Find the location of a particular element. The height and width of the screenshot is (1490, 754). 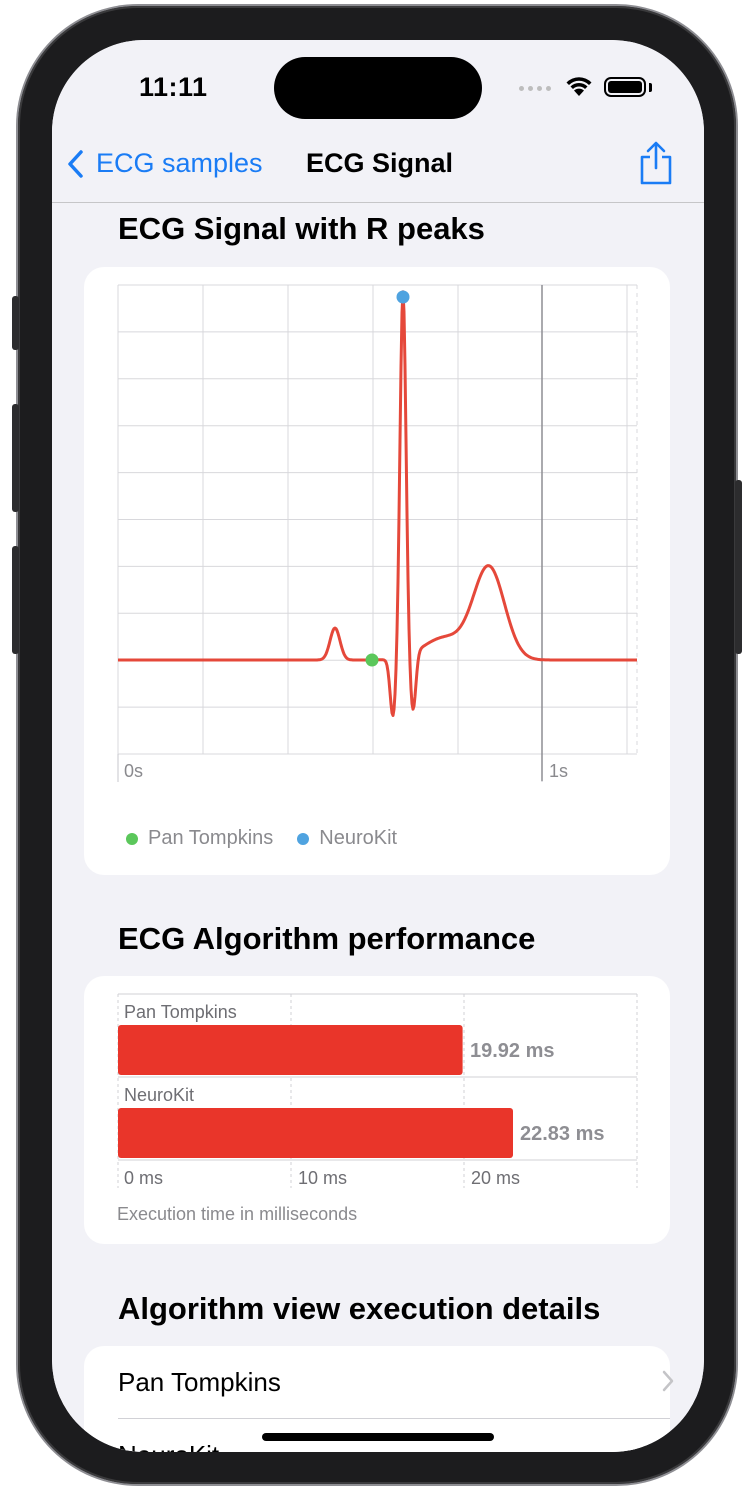

status-time: 11:11 is located at coordinates (173, 87).